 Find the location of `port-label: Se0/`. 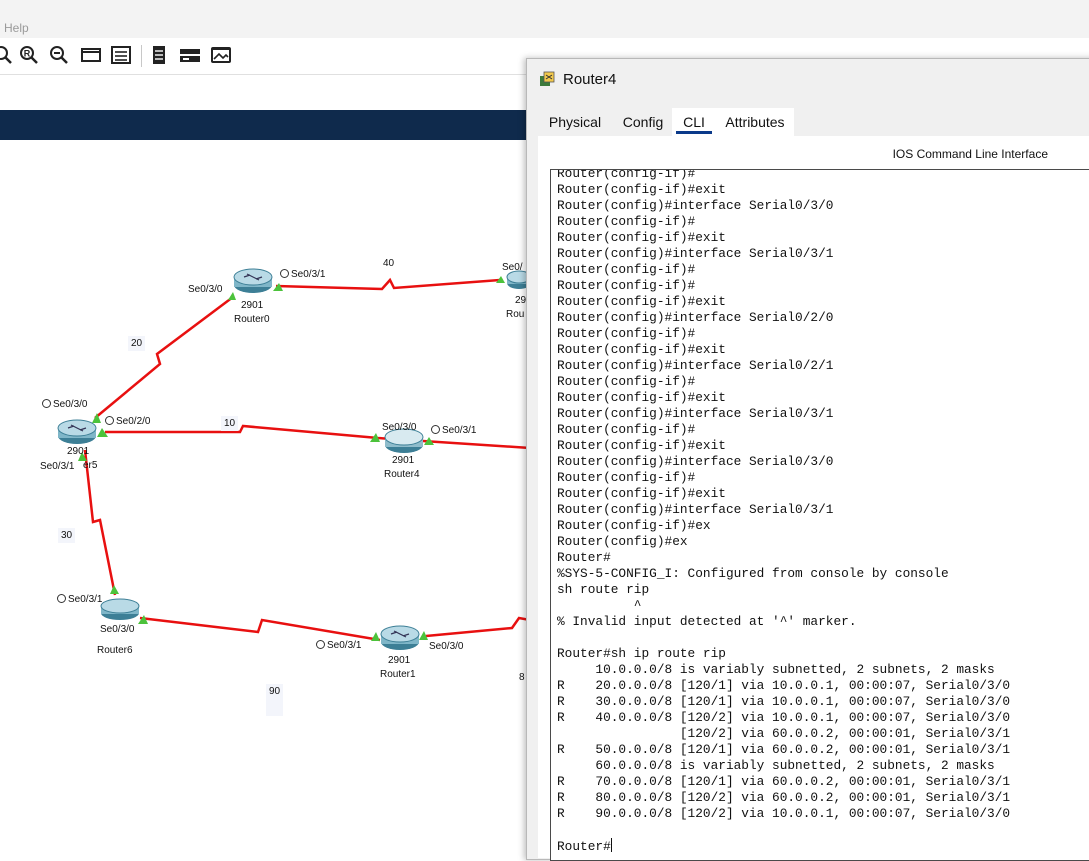

port-label: Se0/ is located at coordinates (512, 267).